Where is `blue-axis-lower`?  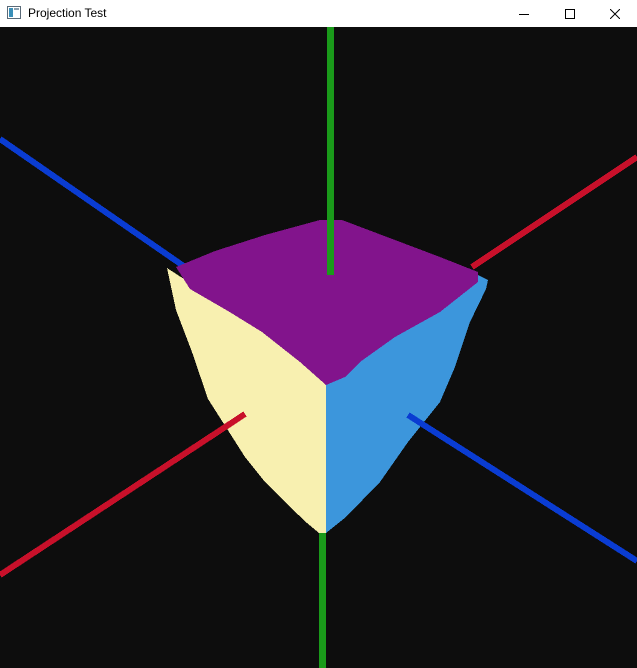
blue-axis-lower is located at coordinates (521, 488).